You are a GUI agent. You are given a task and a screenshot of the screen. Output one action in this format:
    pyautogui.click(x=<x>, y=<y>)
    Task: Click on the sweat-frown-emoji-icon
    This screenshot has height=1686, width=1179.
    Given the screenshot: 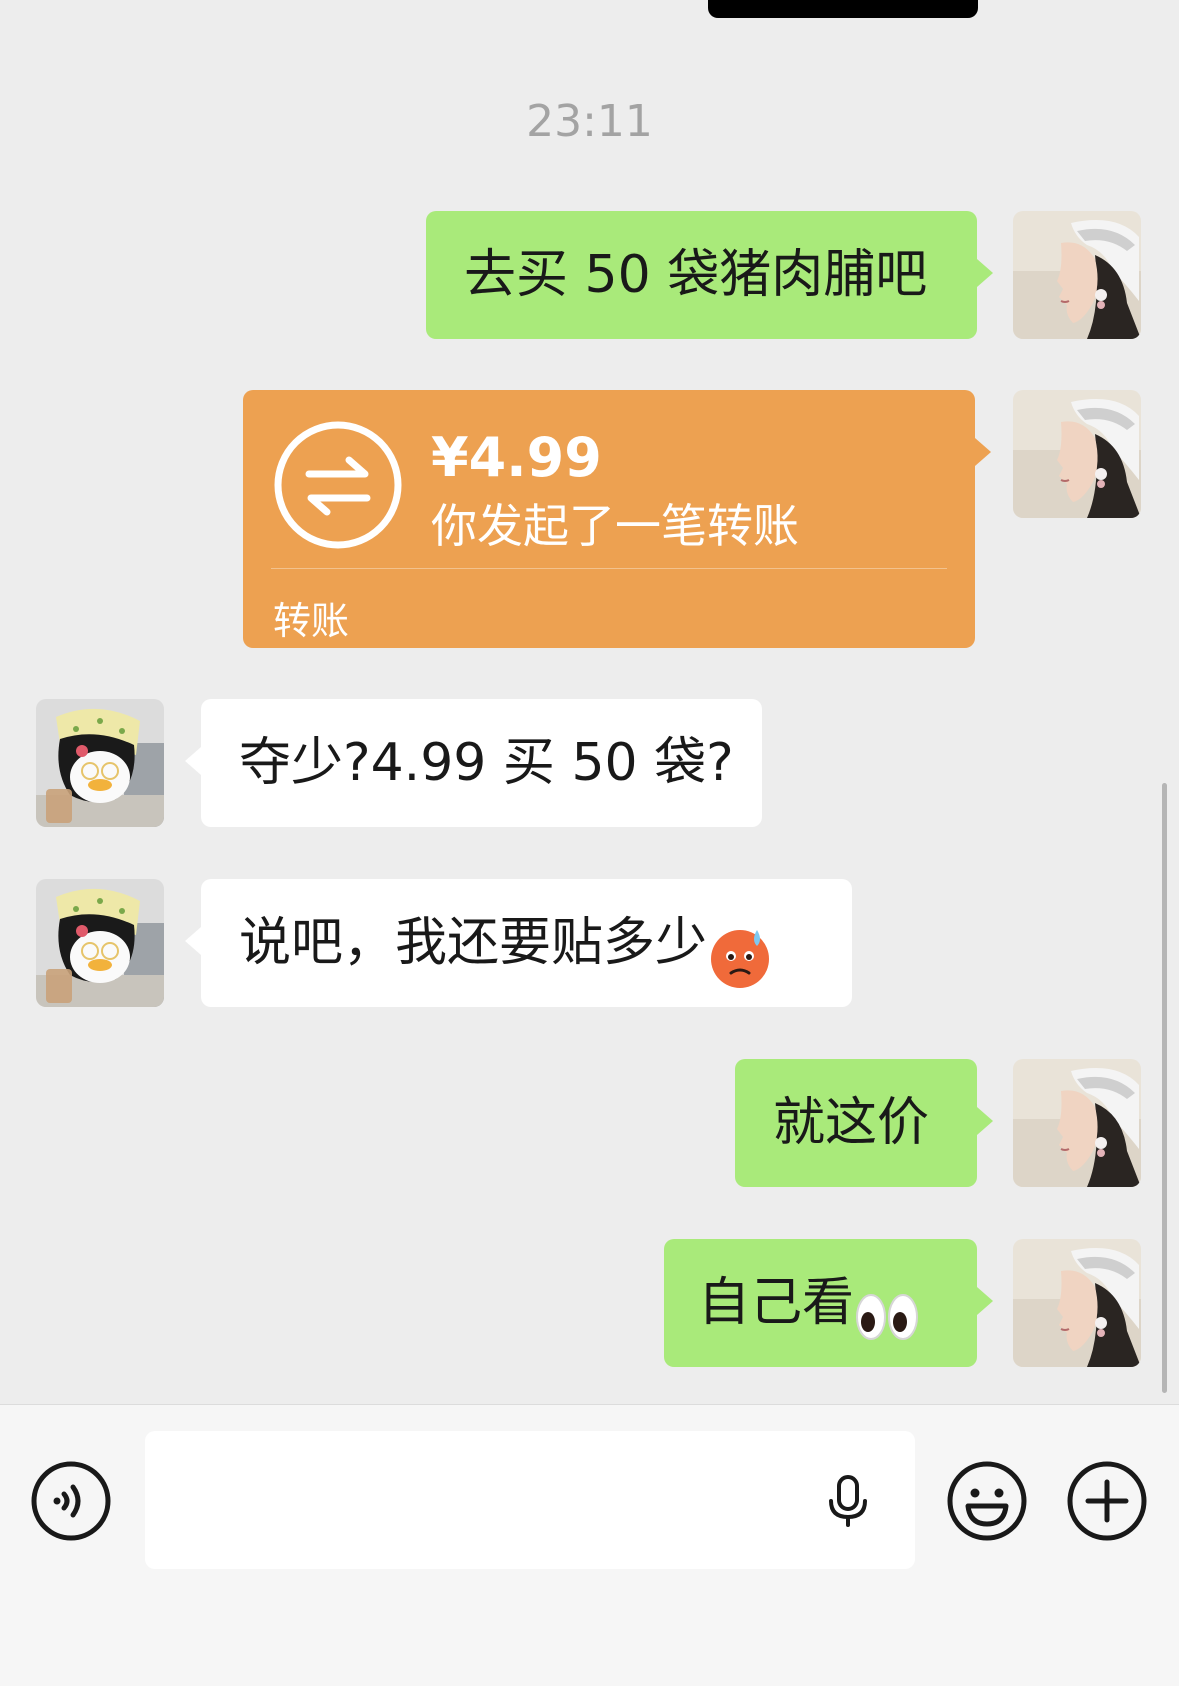 What is the action you would take?
    pyautogui.click(x=740, y=948)
    